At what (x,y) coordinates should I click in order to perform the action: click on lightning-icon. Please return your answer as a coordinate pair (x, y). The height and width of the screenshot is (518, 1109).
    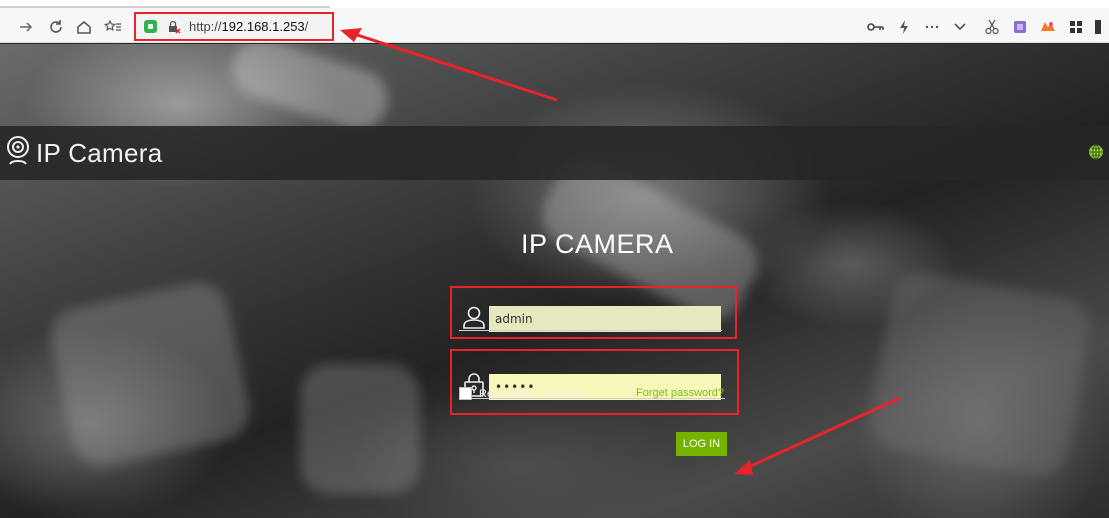
    Looking at the image, I should click on (904, 27).